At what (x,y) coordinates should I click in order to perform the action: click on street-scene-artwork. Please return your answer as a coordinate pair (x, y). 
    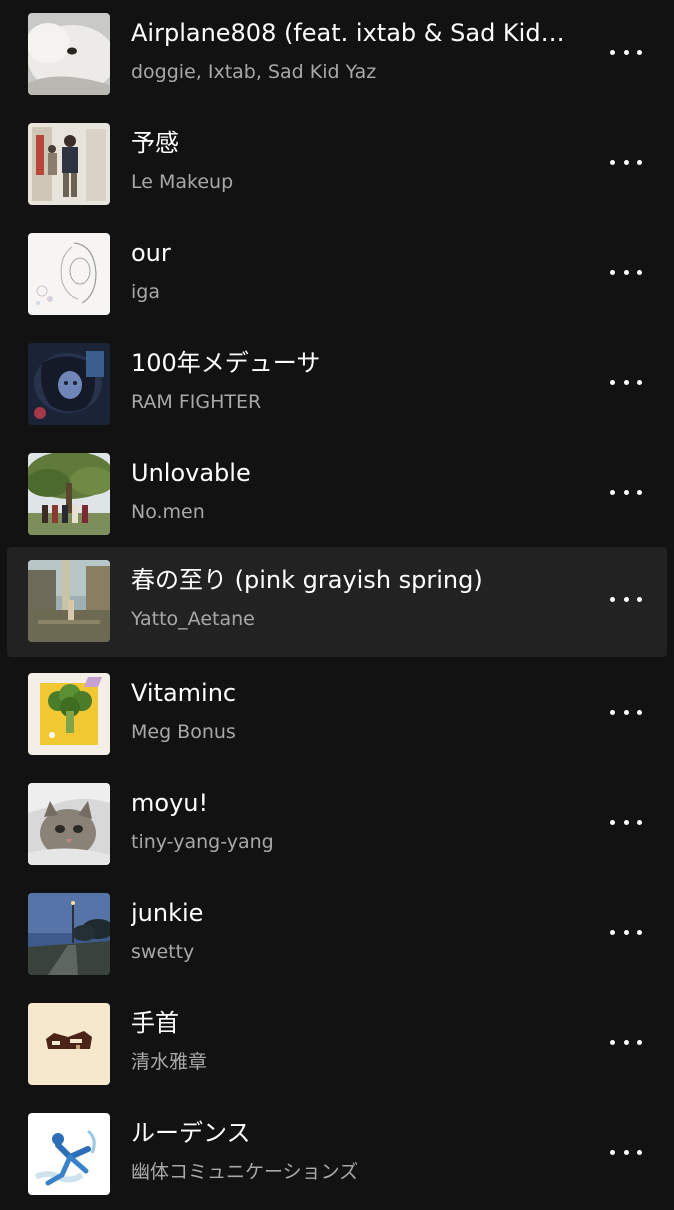
    Looking at the image, I should click on (69, 601).